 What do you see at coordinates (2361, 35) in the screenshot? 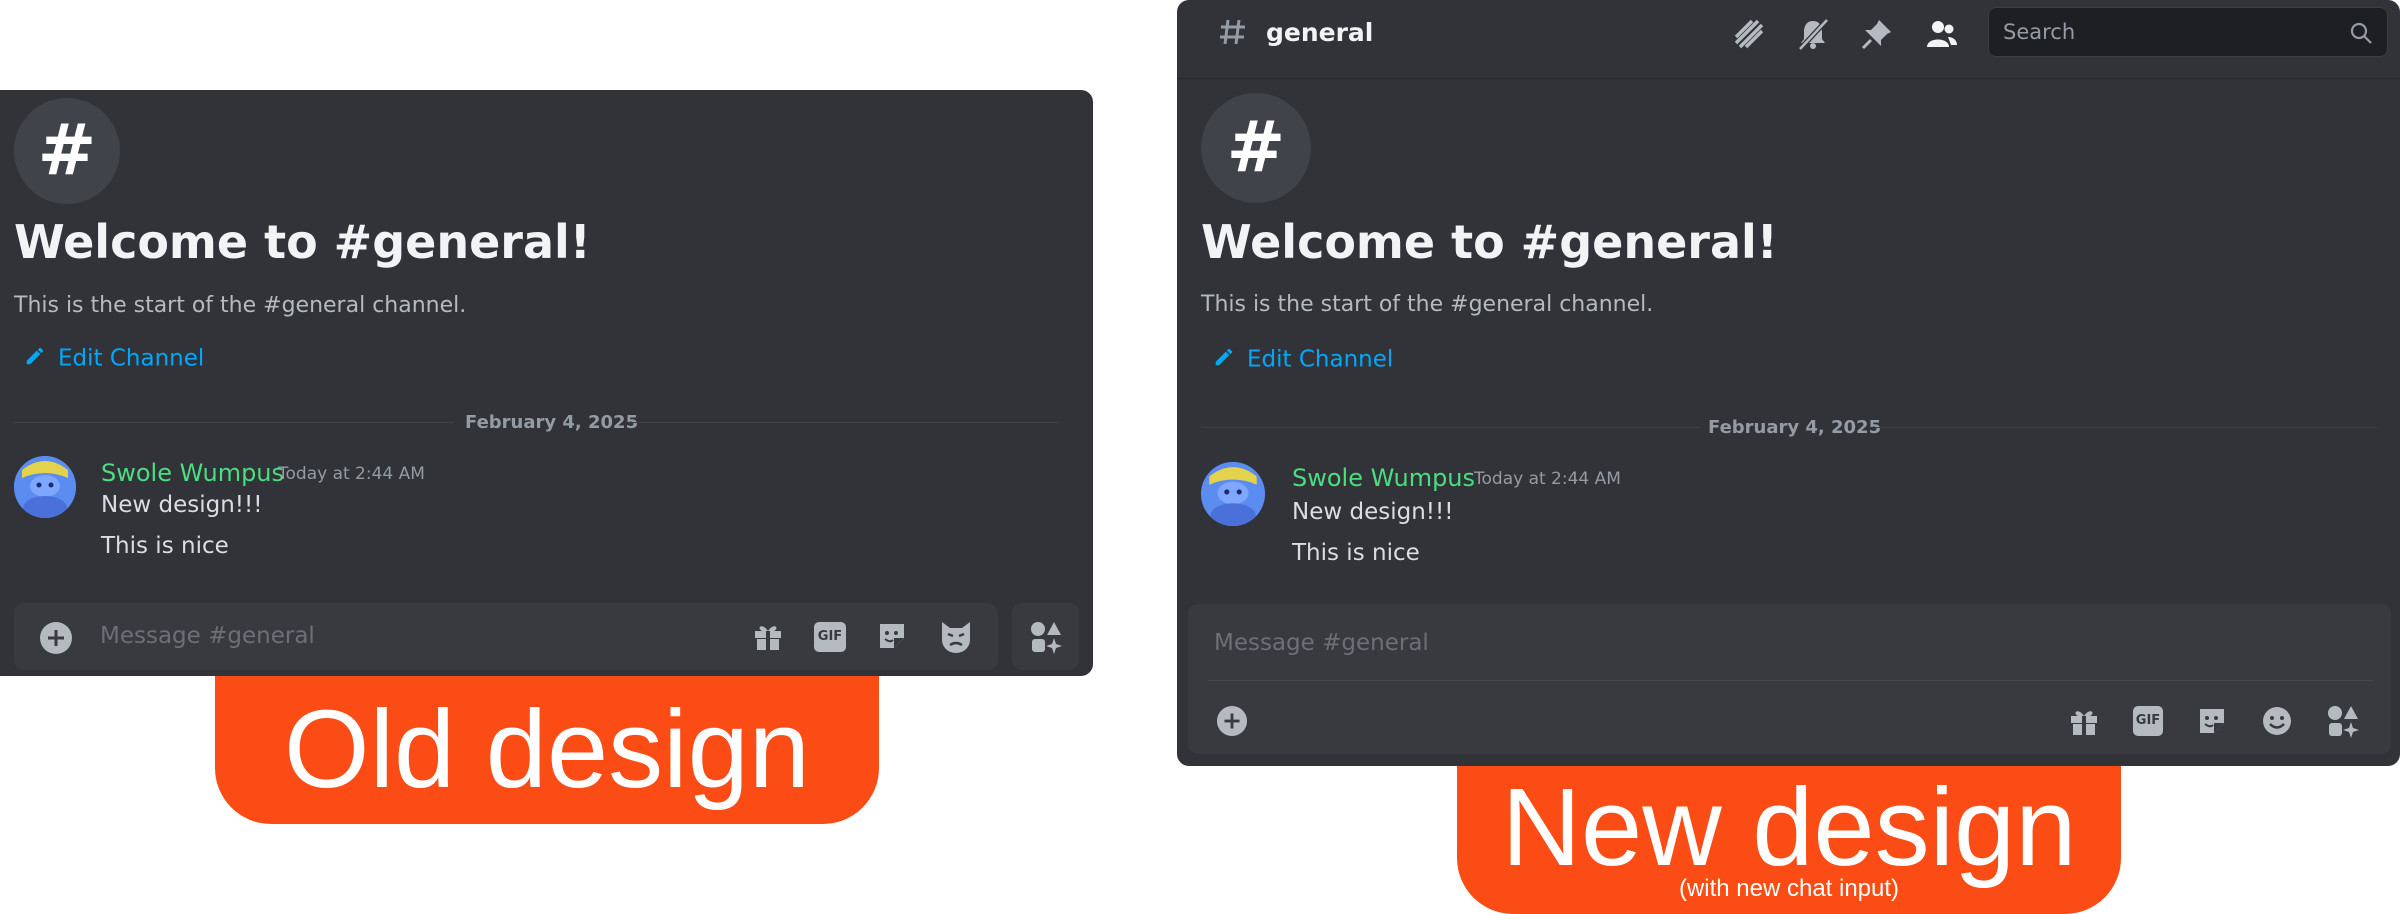
I see `search-icon` at bounding box center [2361, 35].